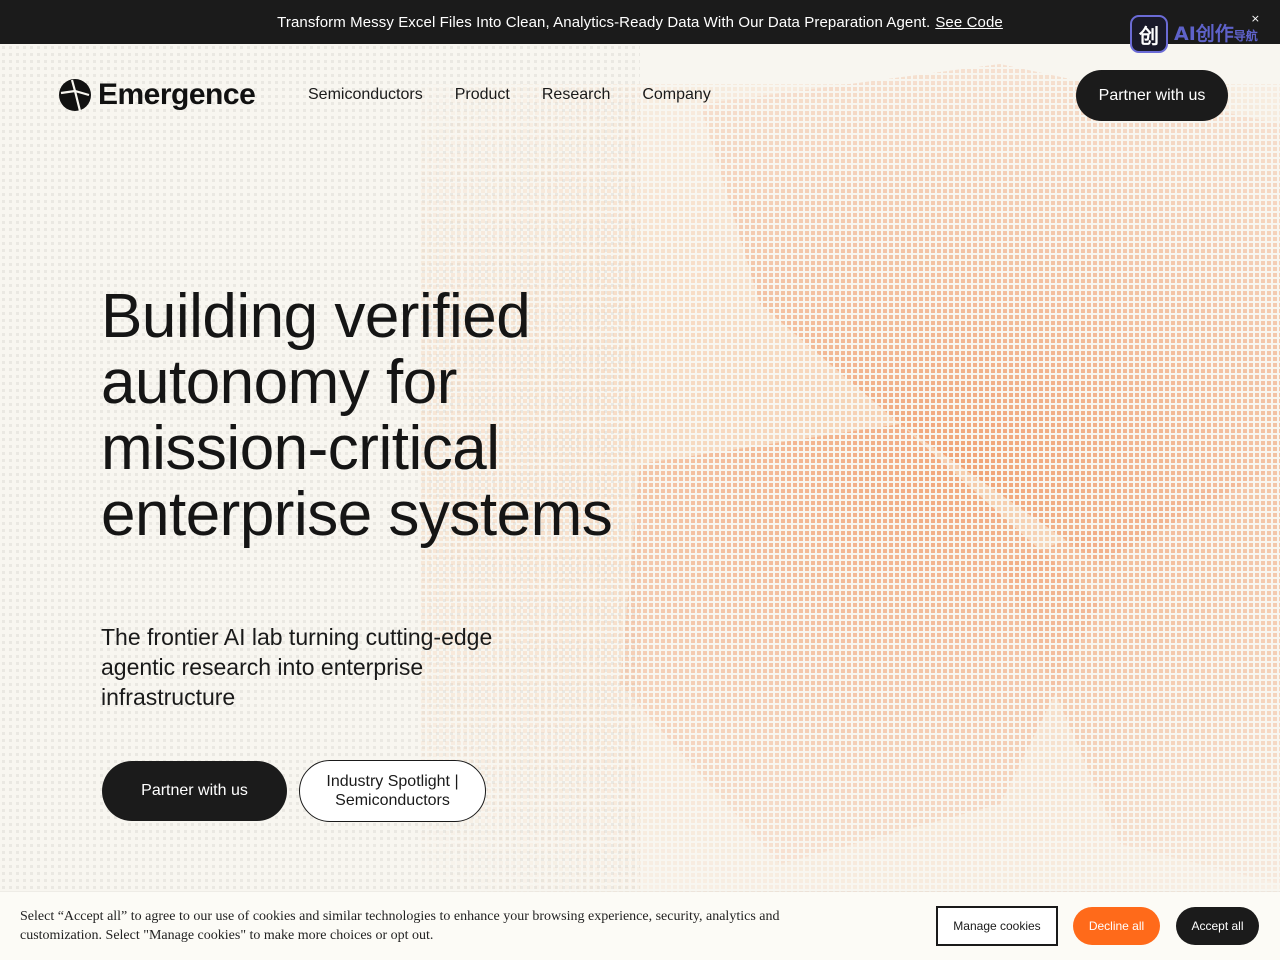  Describe the element at coordinates (357, 514) in the screenshot. I see `hero-title-line: enterprise systems` at that location.